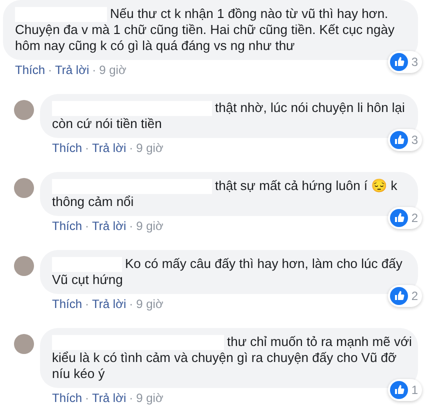 The image size is (436, 406). Describe the element at coordinates (87, 280) in the screenshot. I see `comment-text: Vũ cụt hứng` at that location.